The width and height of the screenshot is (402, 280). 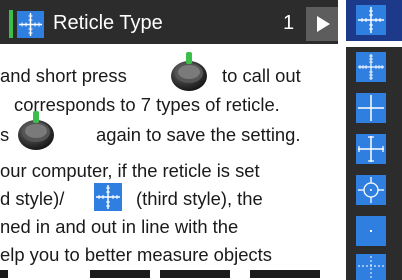 I want to click on crosshair-icon, so click(x=371, y=108).